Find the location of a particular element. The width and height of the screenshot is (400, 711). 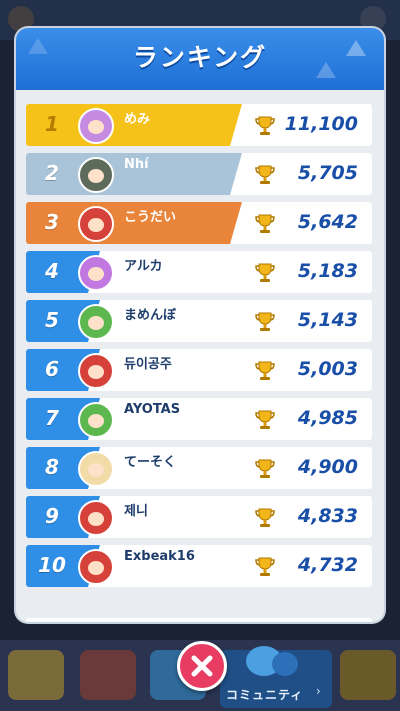

nav-item-events is located at coordinates (368, 675).